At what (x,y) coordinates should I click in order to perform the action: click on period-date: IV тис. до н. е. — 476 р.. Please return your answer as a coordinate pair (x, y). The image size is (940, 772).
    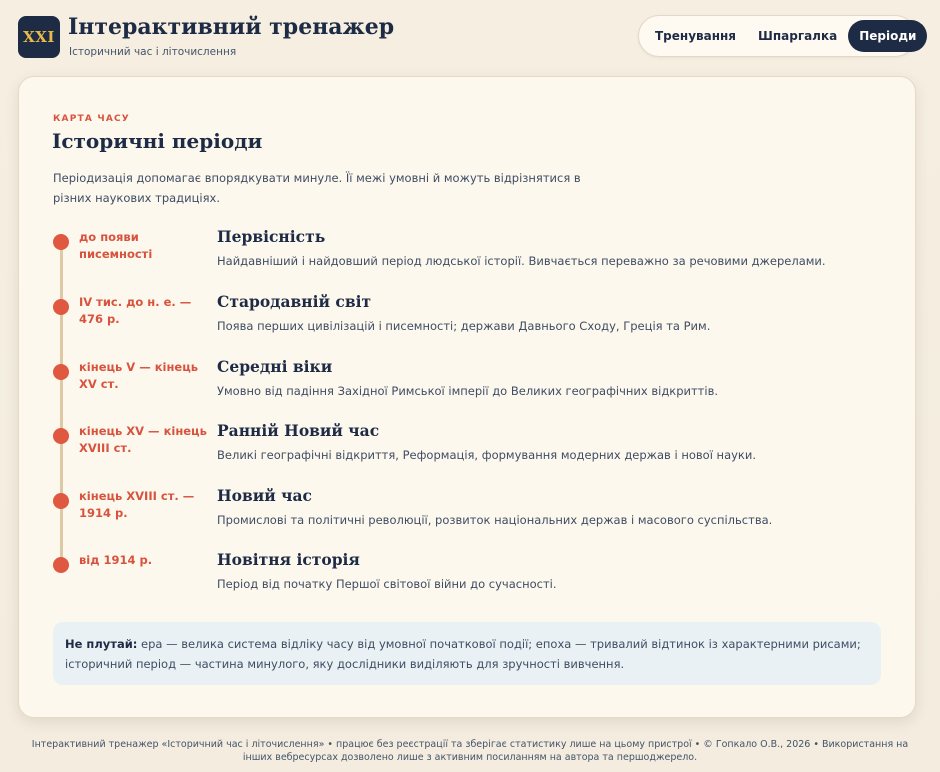
    Looking at the image, I should click on (135, 310).